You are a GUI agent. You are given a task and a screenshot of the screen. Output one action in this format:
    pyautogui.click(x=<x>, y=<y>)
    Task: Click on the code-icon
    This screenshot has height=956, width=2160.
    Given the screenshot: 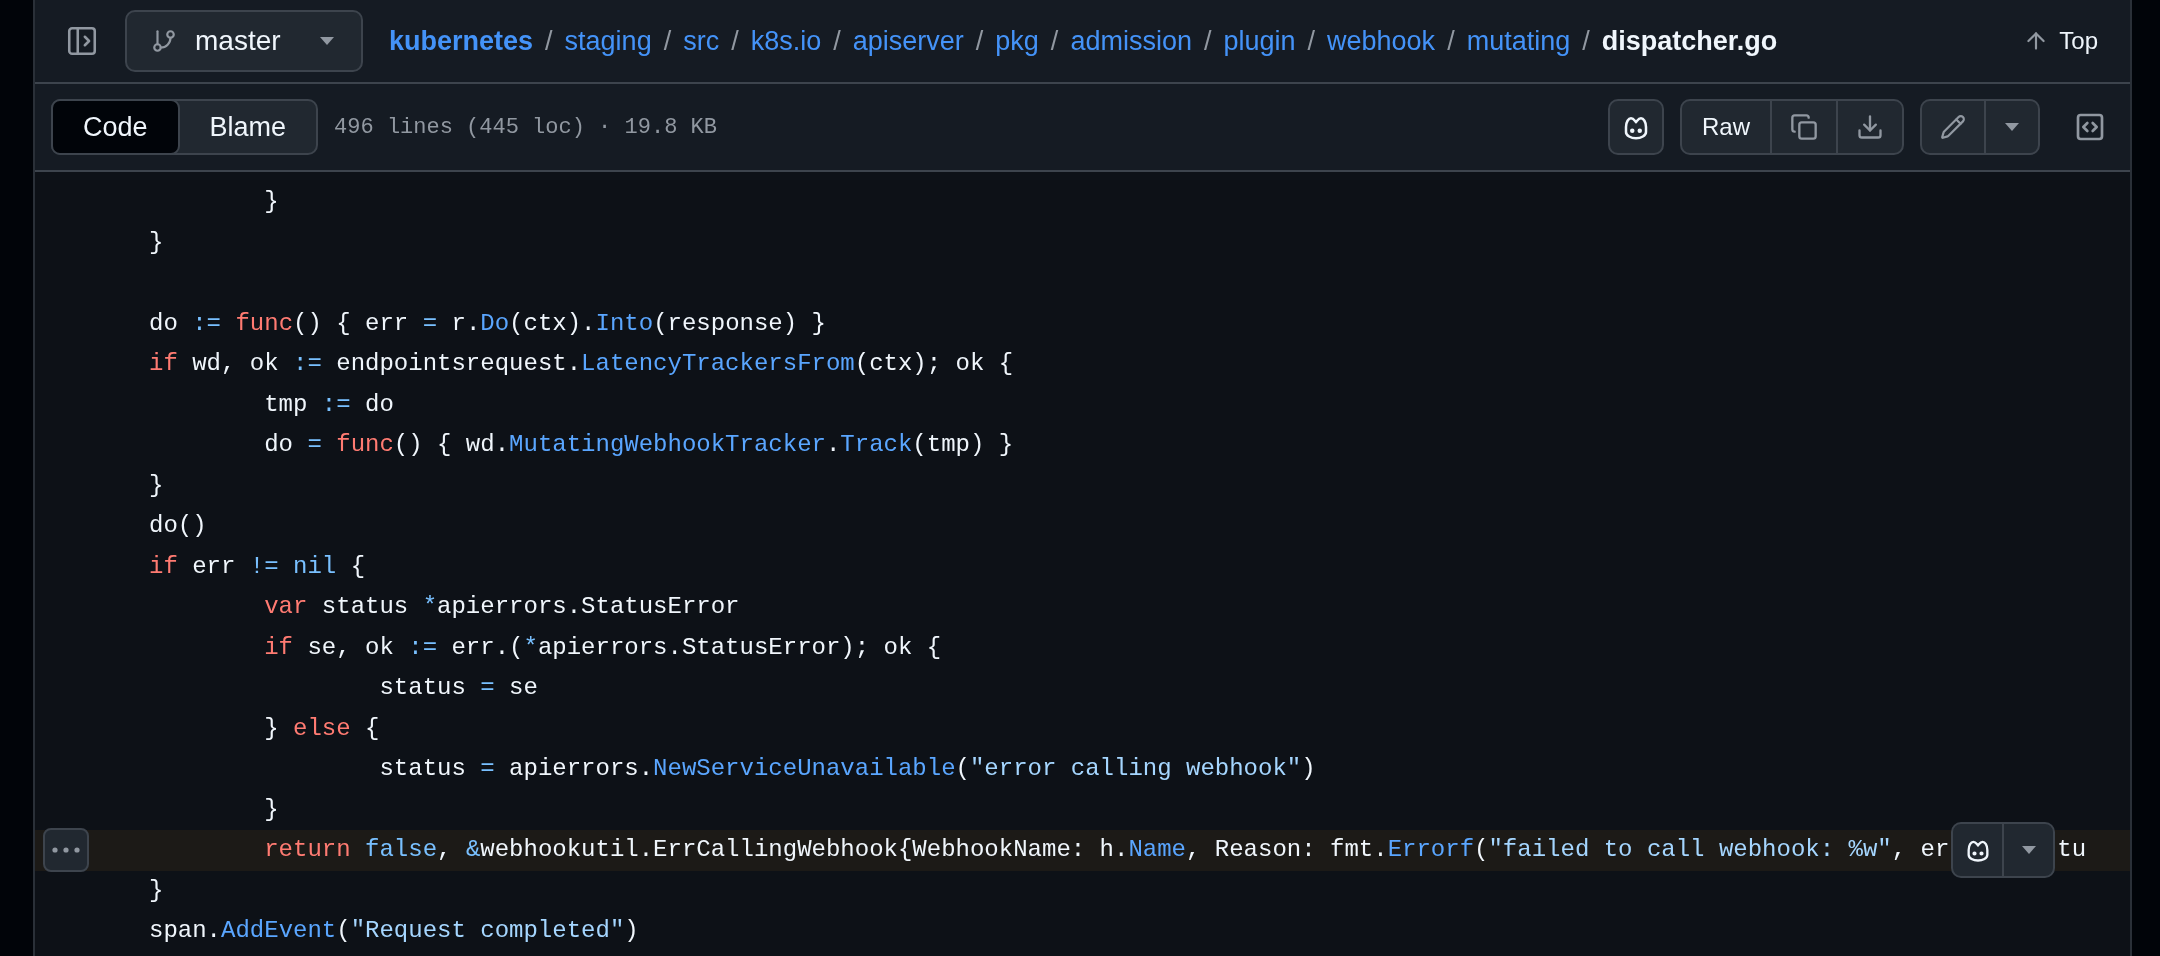 What is the action you would take?
    pyautogui.click(x=2090, y=127)
    